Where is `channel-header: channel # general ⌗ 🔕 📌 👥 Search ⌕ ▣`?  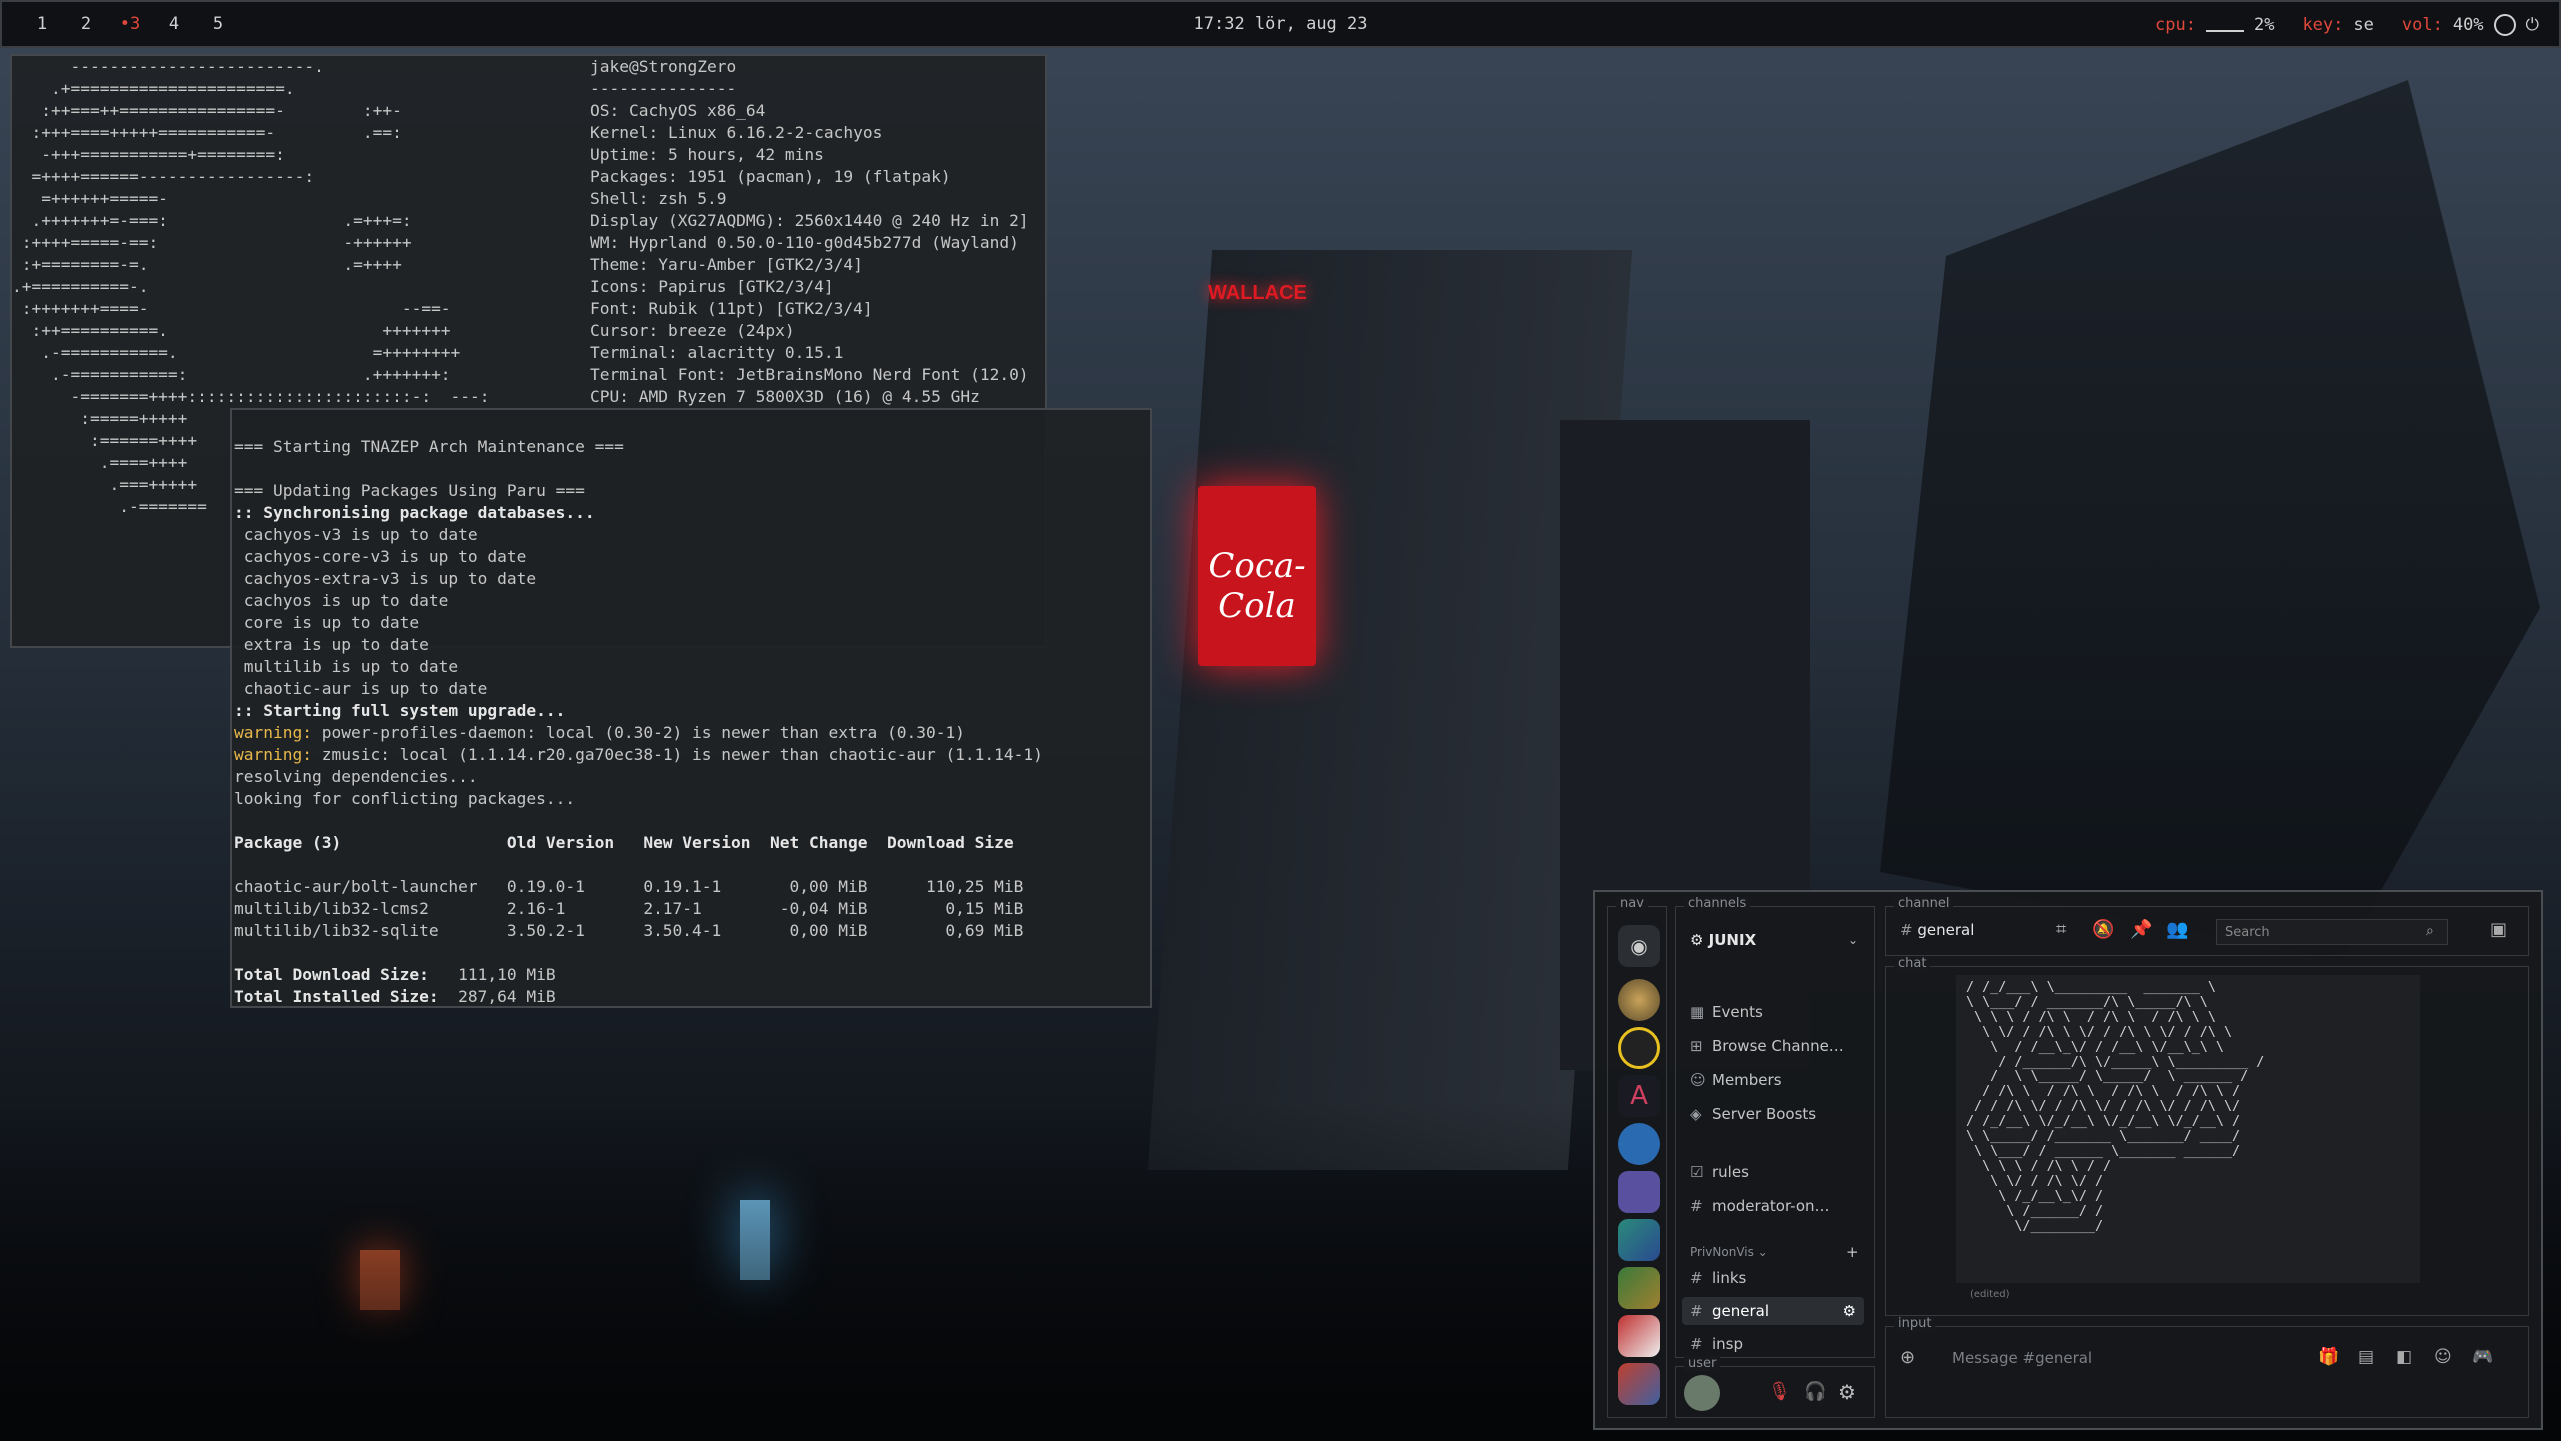
channel-header: channel # general ⌗ 🔕 📌 👥 Search ⌕ ▣ is located at coordinates (2207, 926).